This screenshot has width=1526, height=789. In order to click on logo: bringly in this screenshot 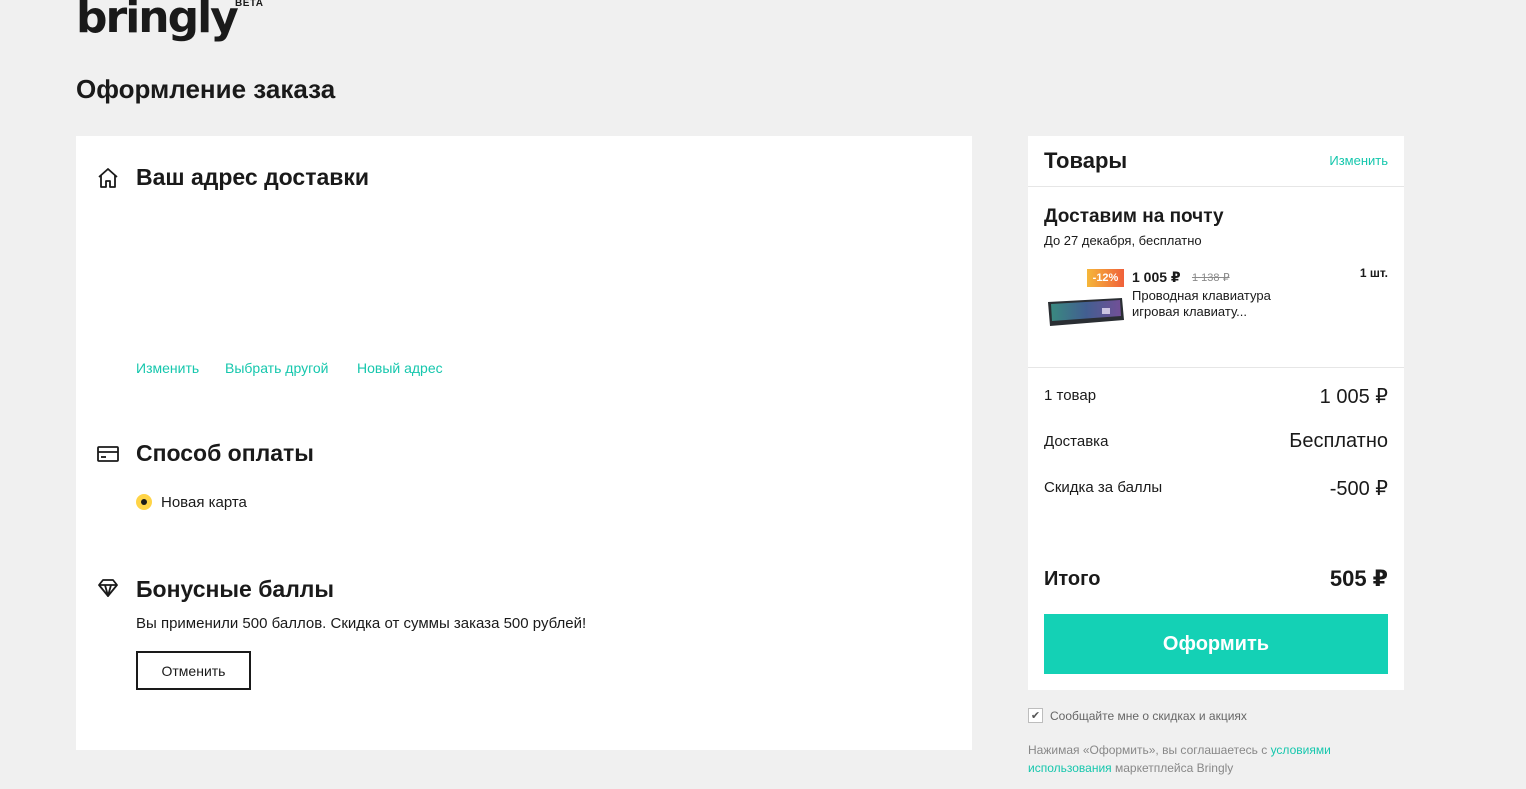, I will do `click(157, 21)`.